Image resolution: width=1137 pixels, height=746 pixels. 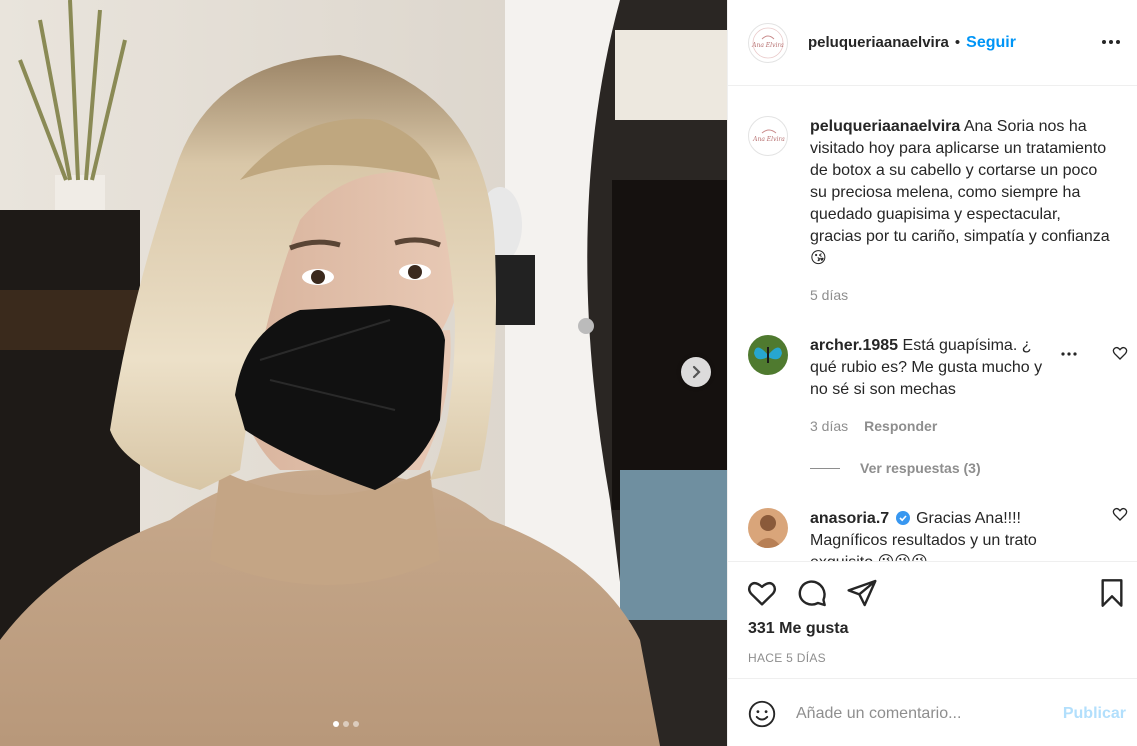 What do you see at coordinates (1094, 714) in the screenshot?
I see `publish-button: Publicar` at bounding box center [1094, 714].